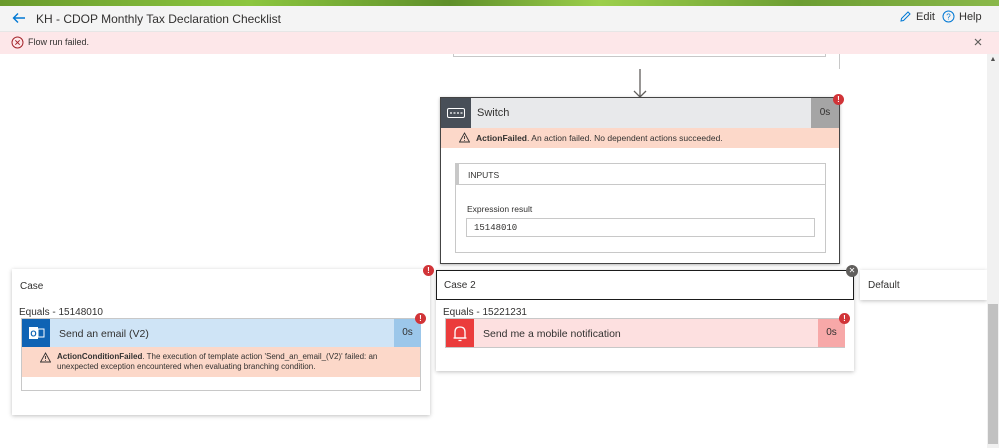 This screenshot has height=448, width=999. What do you see at coordinates (502, 138) in the screenshot?
I see `switch-error-code: ActionFailed` at bounding box center [502, 138].